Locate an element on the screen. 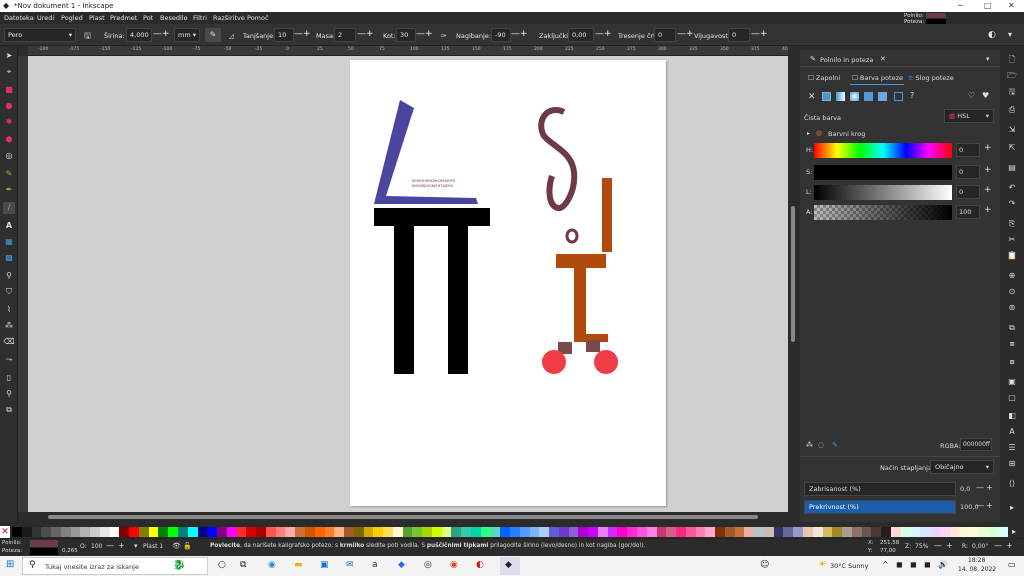  alpha-plus-button: + is located at coordinates (988, 210).